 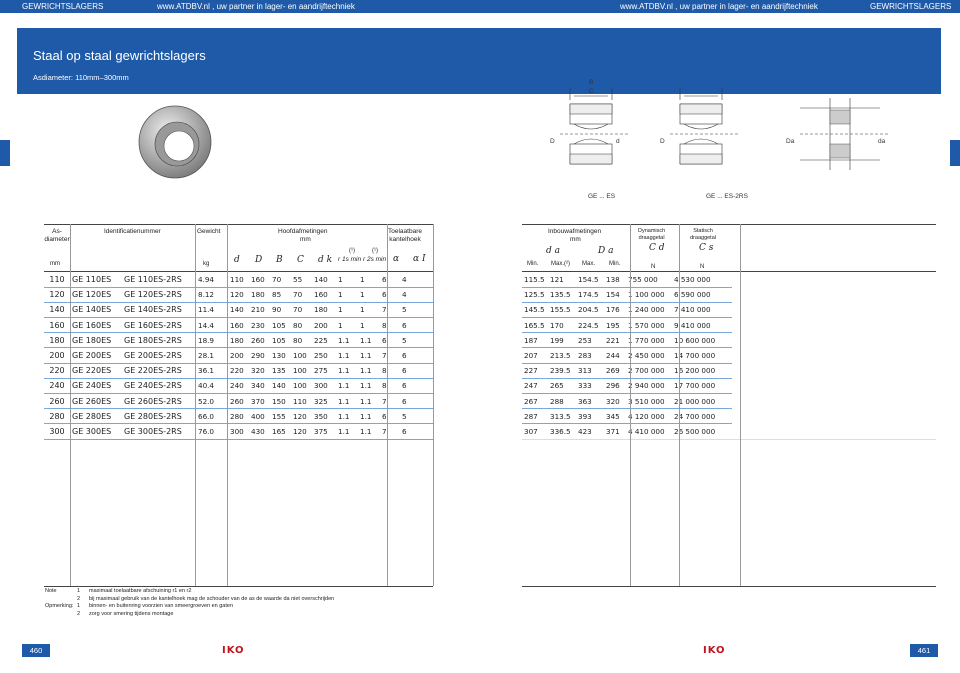 I want to click on footnote-label, so click(x=61, y=600).